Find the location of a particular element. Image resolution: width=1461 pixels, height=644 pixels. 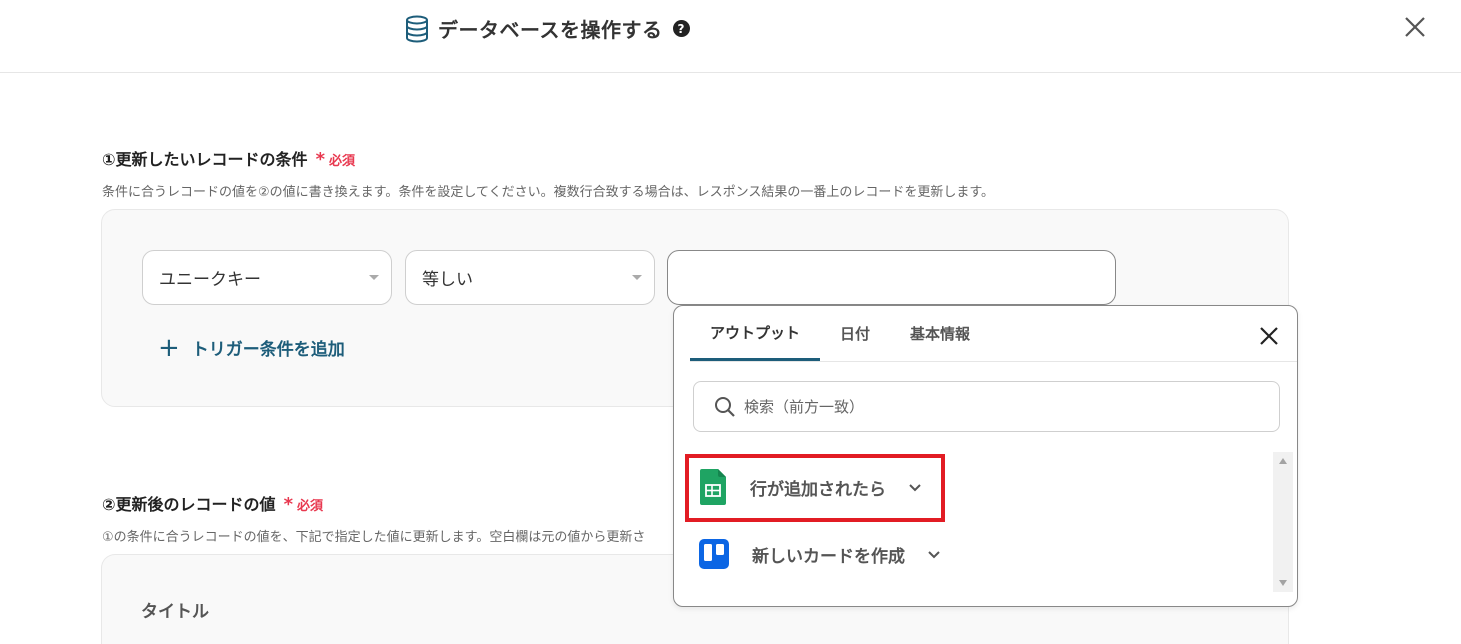

tabs-divider is located at coordinates (993, 361).